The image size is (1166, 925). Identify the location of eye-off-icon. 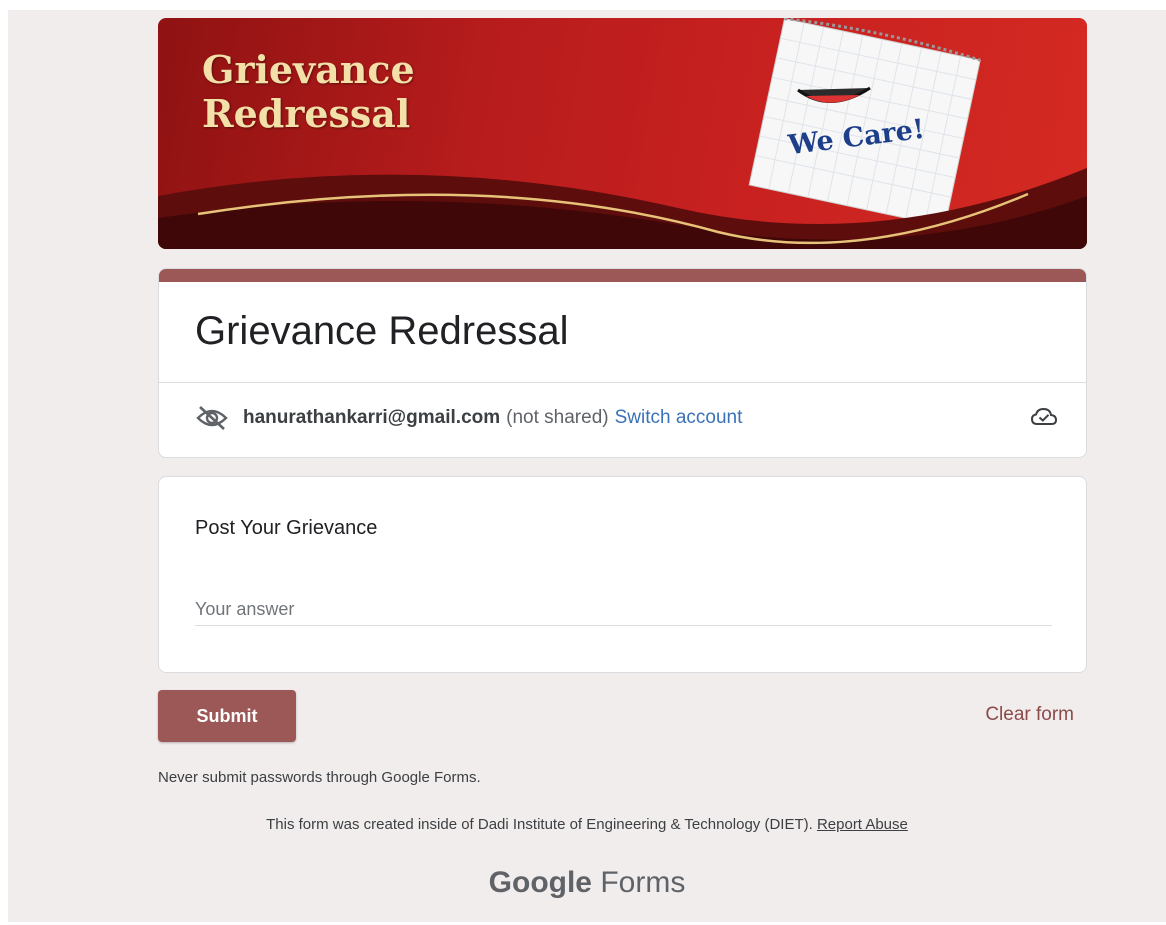
(212, 418).